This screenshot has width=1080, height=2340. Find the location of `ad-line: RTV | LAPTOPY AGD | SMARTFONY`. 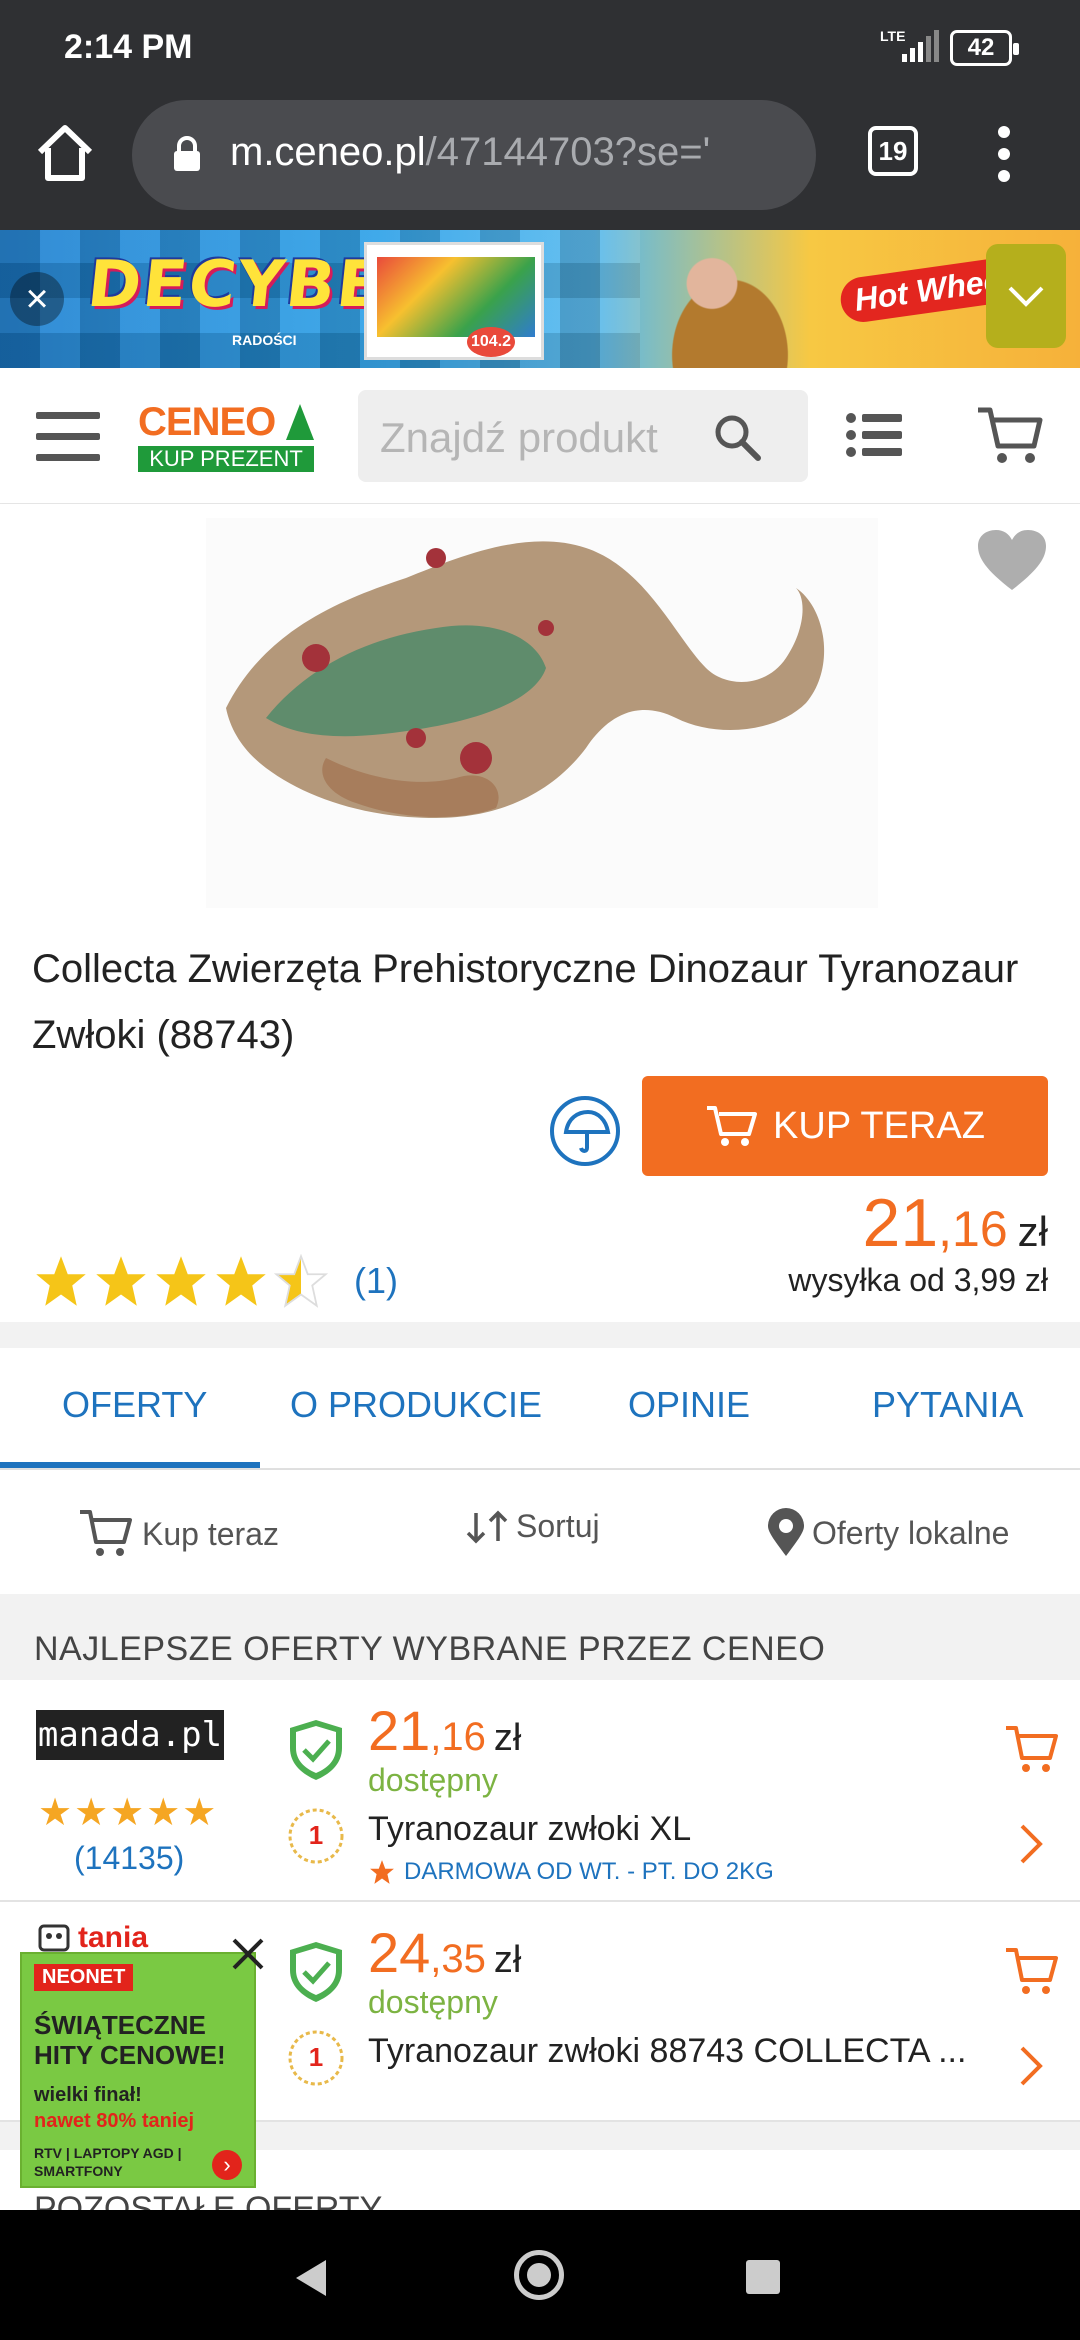

ad-line: RTV | LAPTOPY AGD | SMARTFONY is located at coordinates (108, 2162).